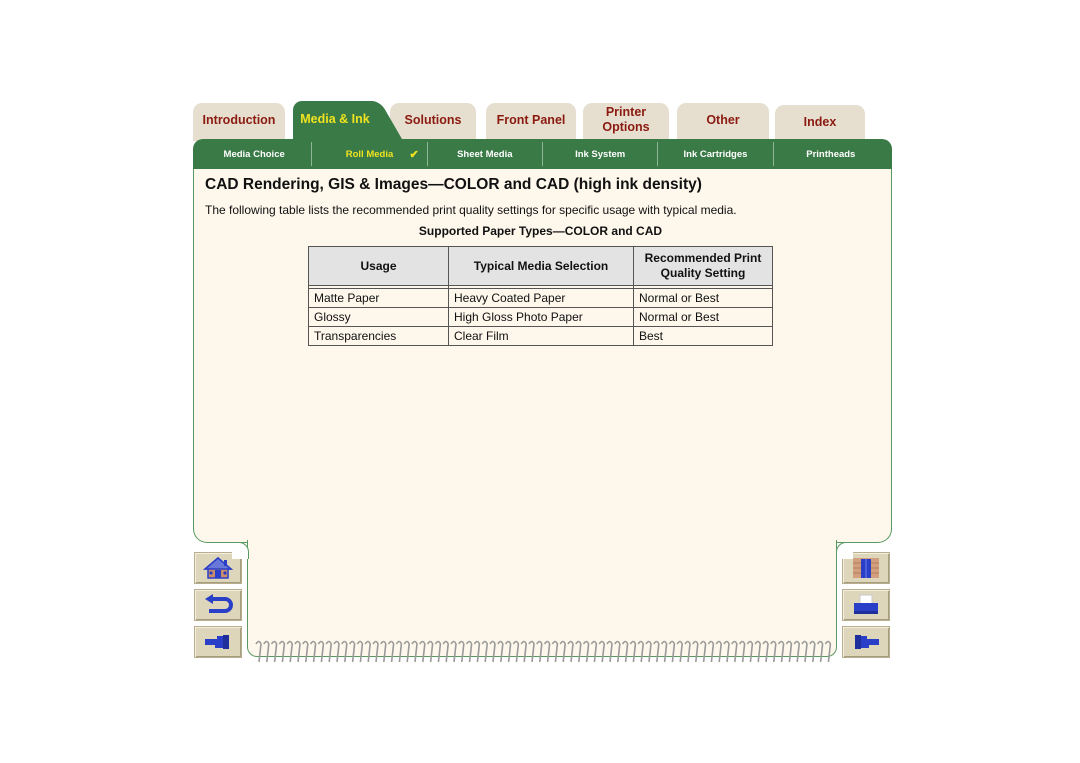  Describe the element at coordinates (716, 154) in the screenshot. I see `subnav-ink-cartridges: Ink Cartridges` at that location.